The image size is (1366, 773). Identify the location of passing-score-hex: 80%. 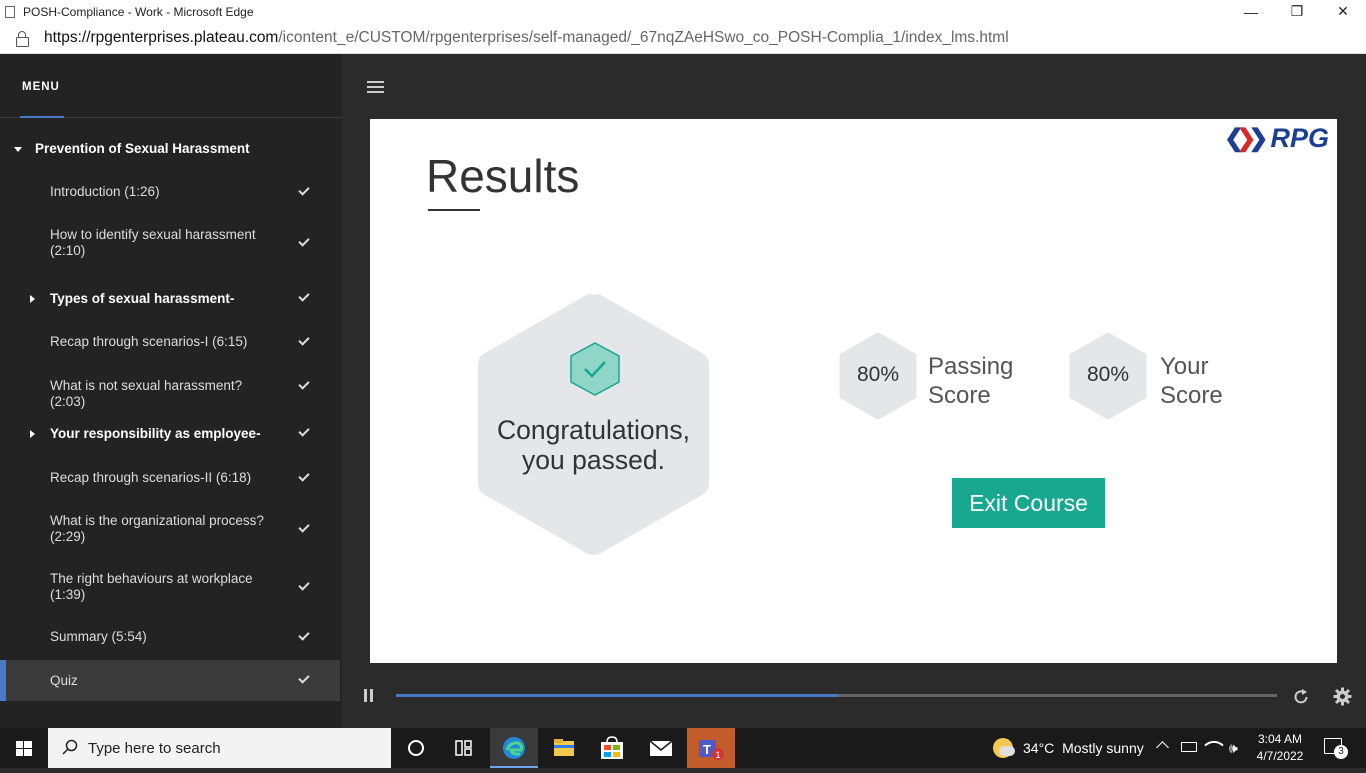
(878, 376).